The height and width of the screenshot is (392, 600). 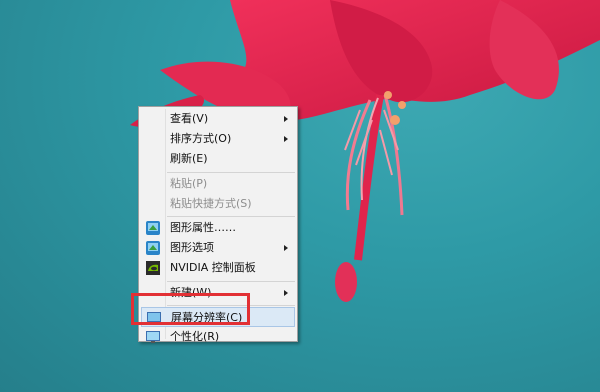 What do you see at coordinates (192, 247) in the screenshot?
I see `menu-item-label: 图形选项` at bounding box center [192, 247].